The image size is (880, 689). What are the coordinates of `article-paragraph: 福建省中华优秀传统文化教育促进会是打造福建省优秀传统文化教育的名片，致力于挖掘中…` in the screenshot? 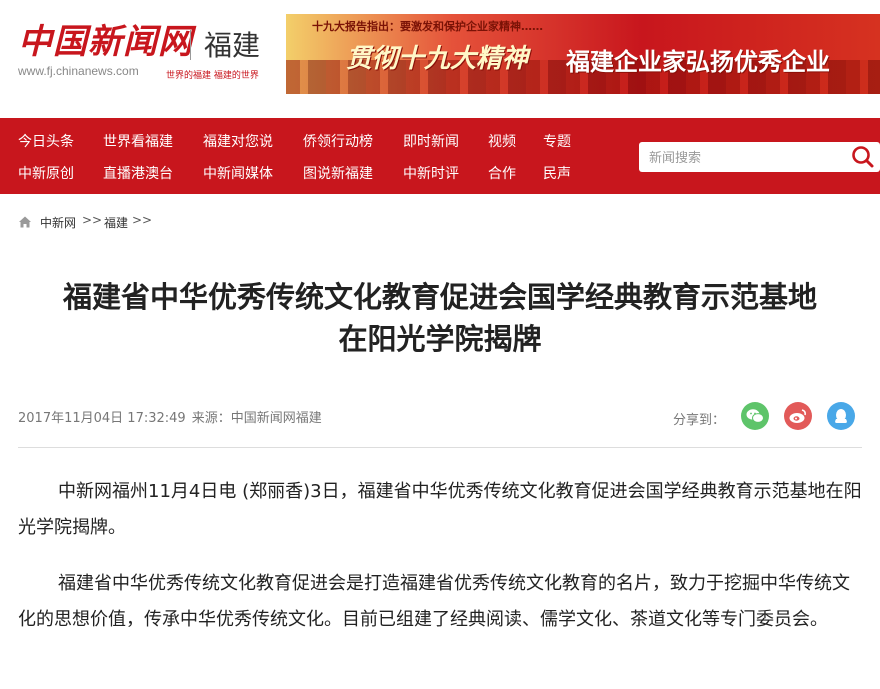 It's located at (434, 601).